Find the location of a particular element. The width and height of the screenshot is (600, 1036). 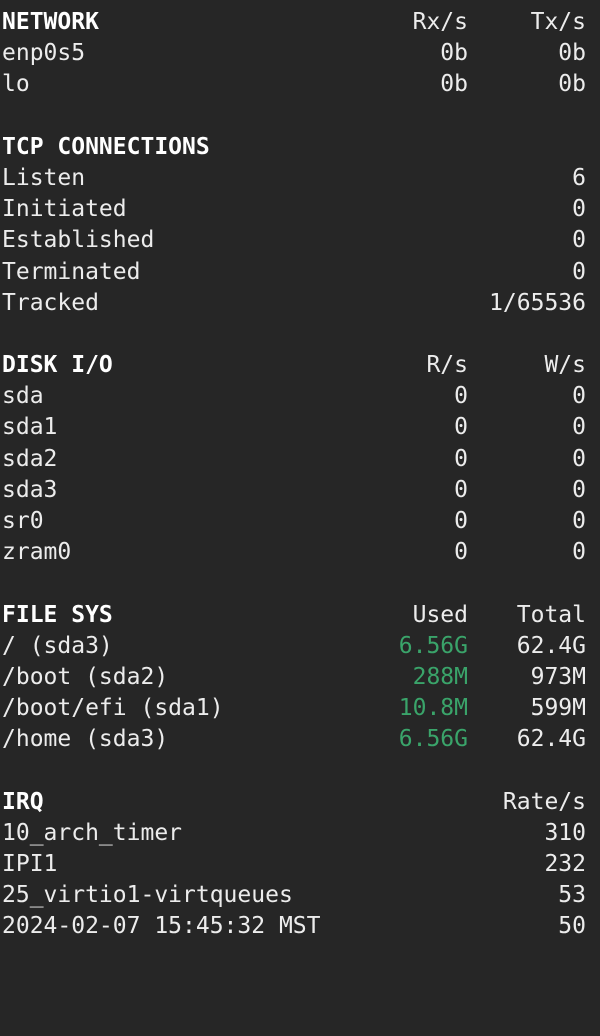

disk-device: zram0 is located at coordinates (37, 552).